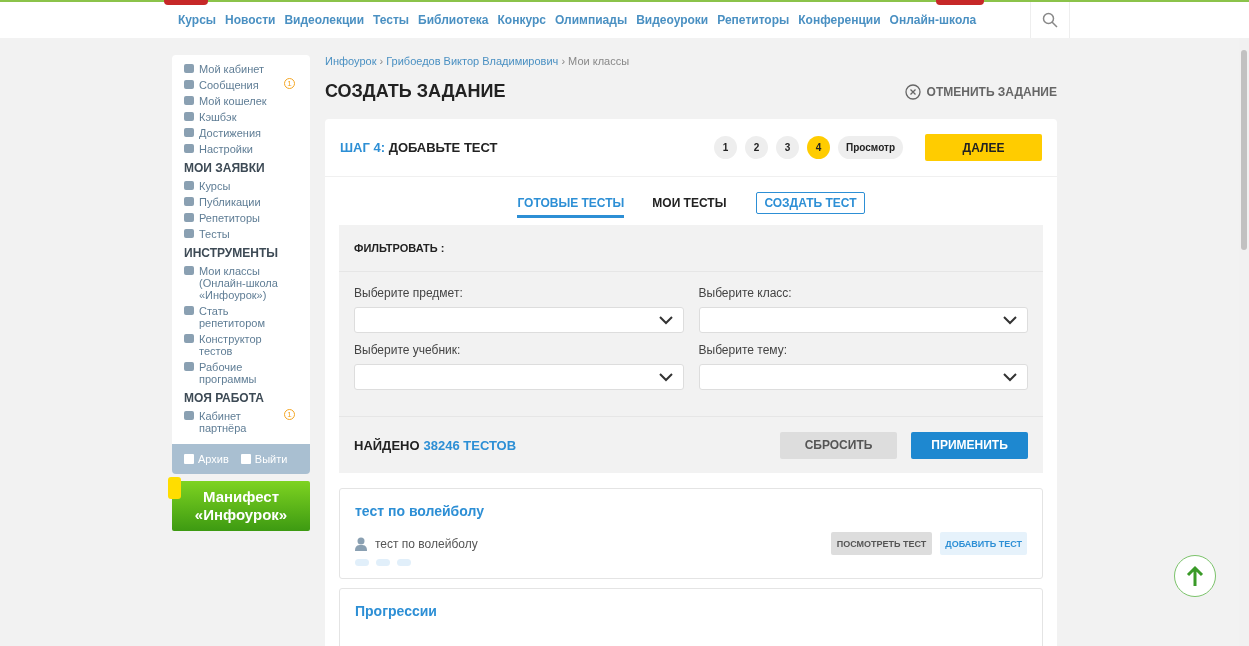  I want to click on nav-link: Олимпиады, so click(591, 20).